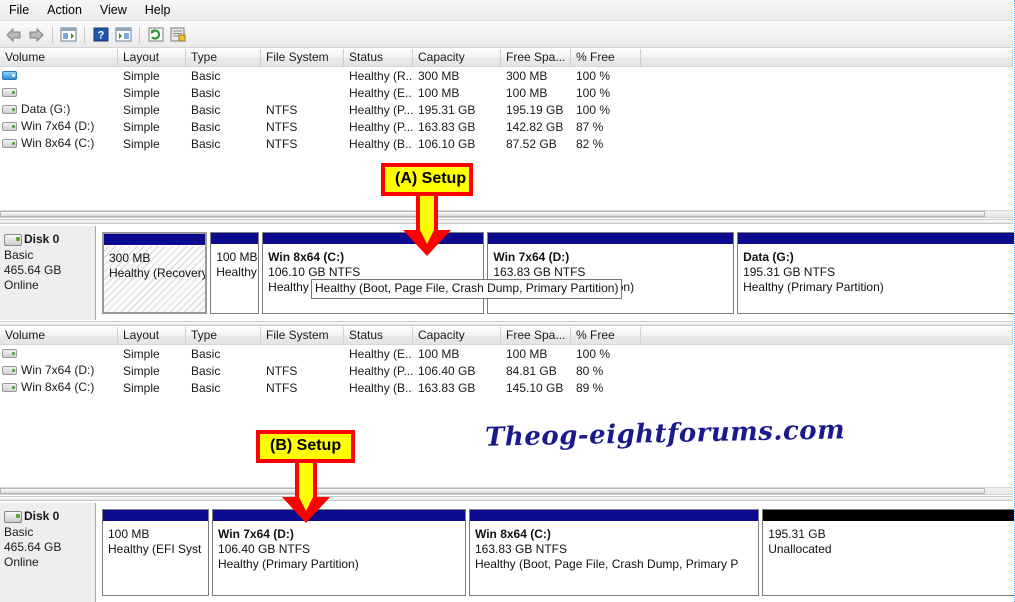 The height and width of the screenshot is (602, 1015). What do you see at coordinates (21, 562) in the screenshot?
I see `bottom-disk-state: Online` at bounding box center [21, 562].